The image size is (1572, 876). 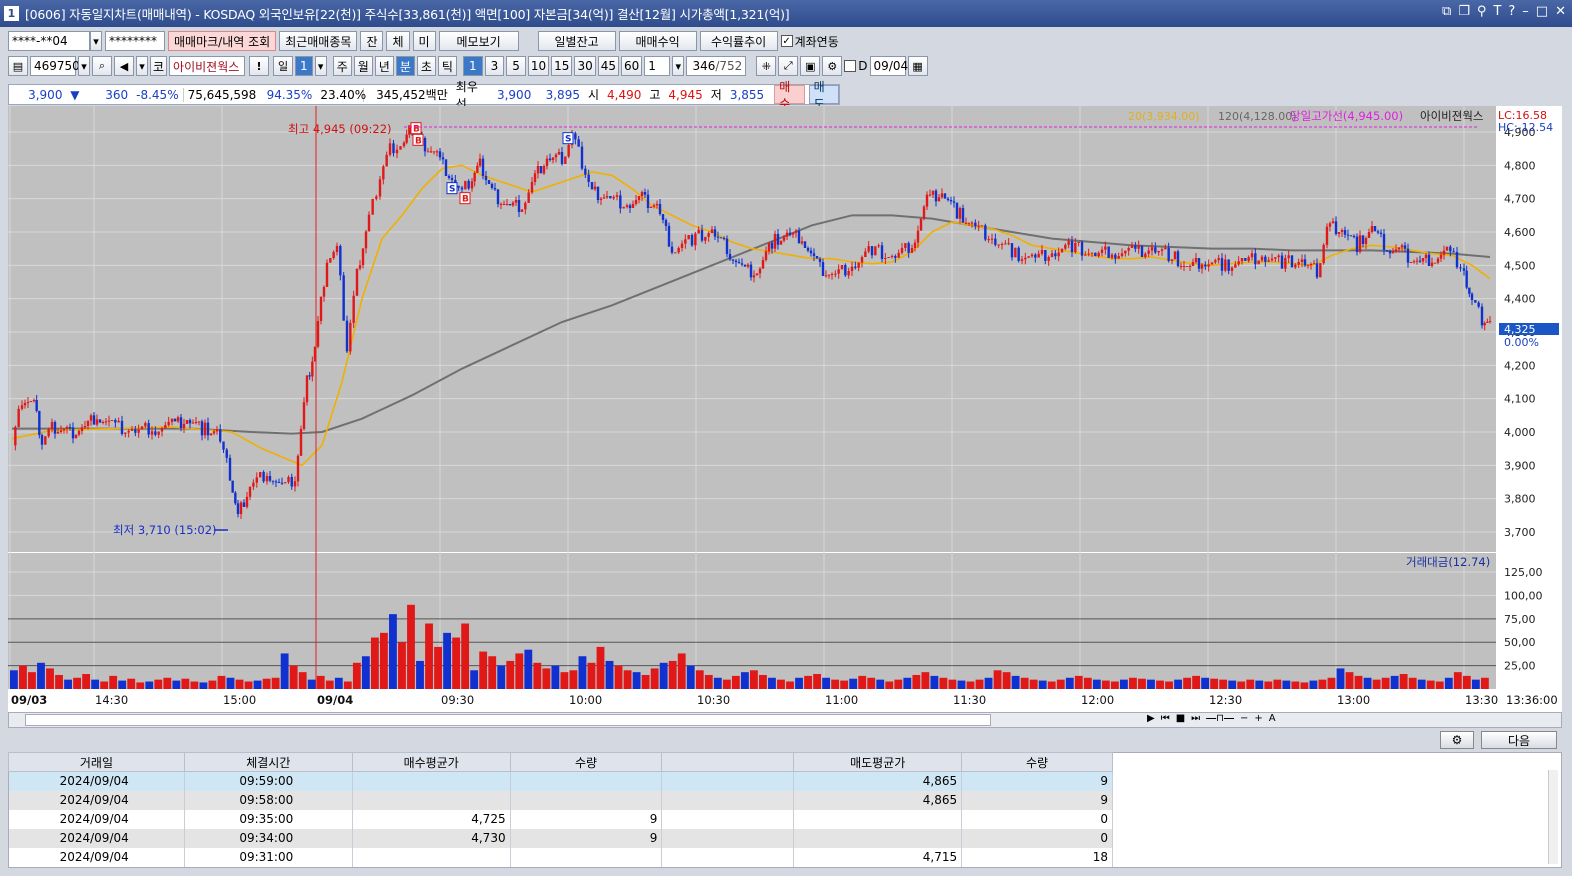 I want to click on period-month-button: 월, so click(x=363, y=66).